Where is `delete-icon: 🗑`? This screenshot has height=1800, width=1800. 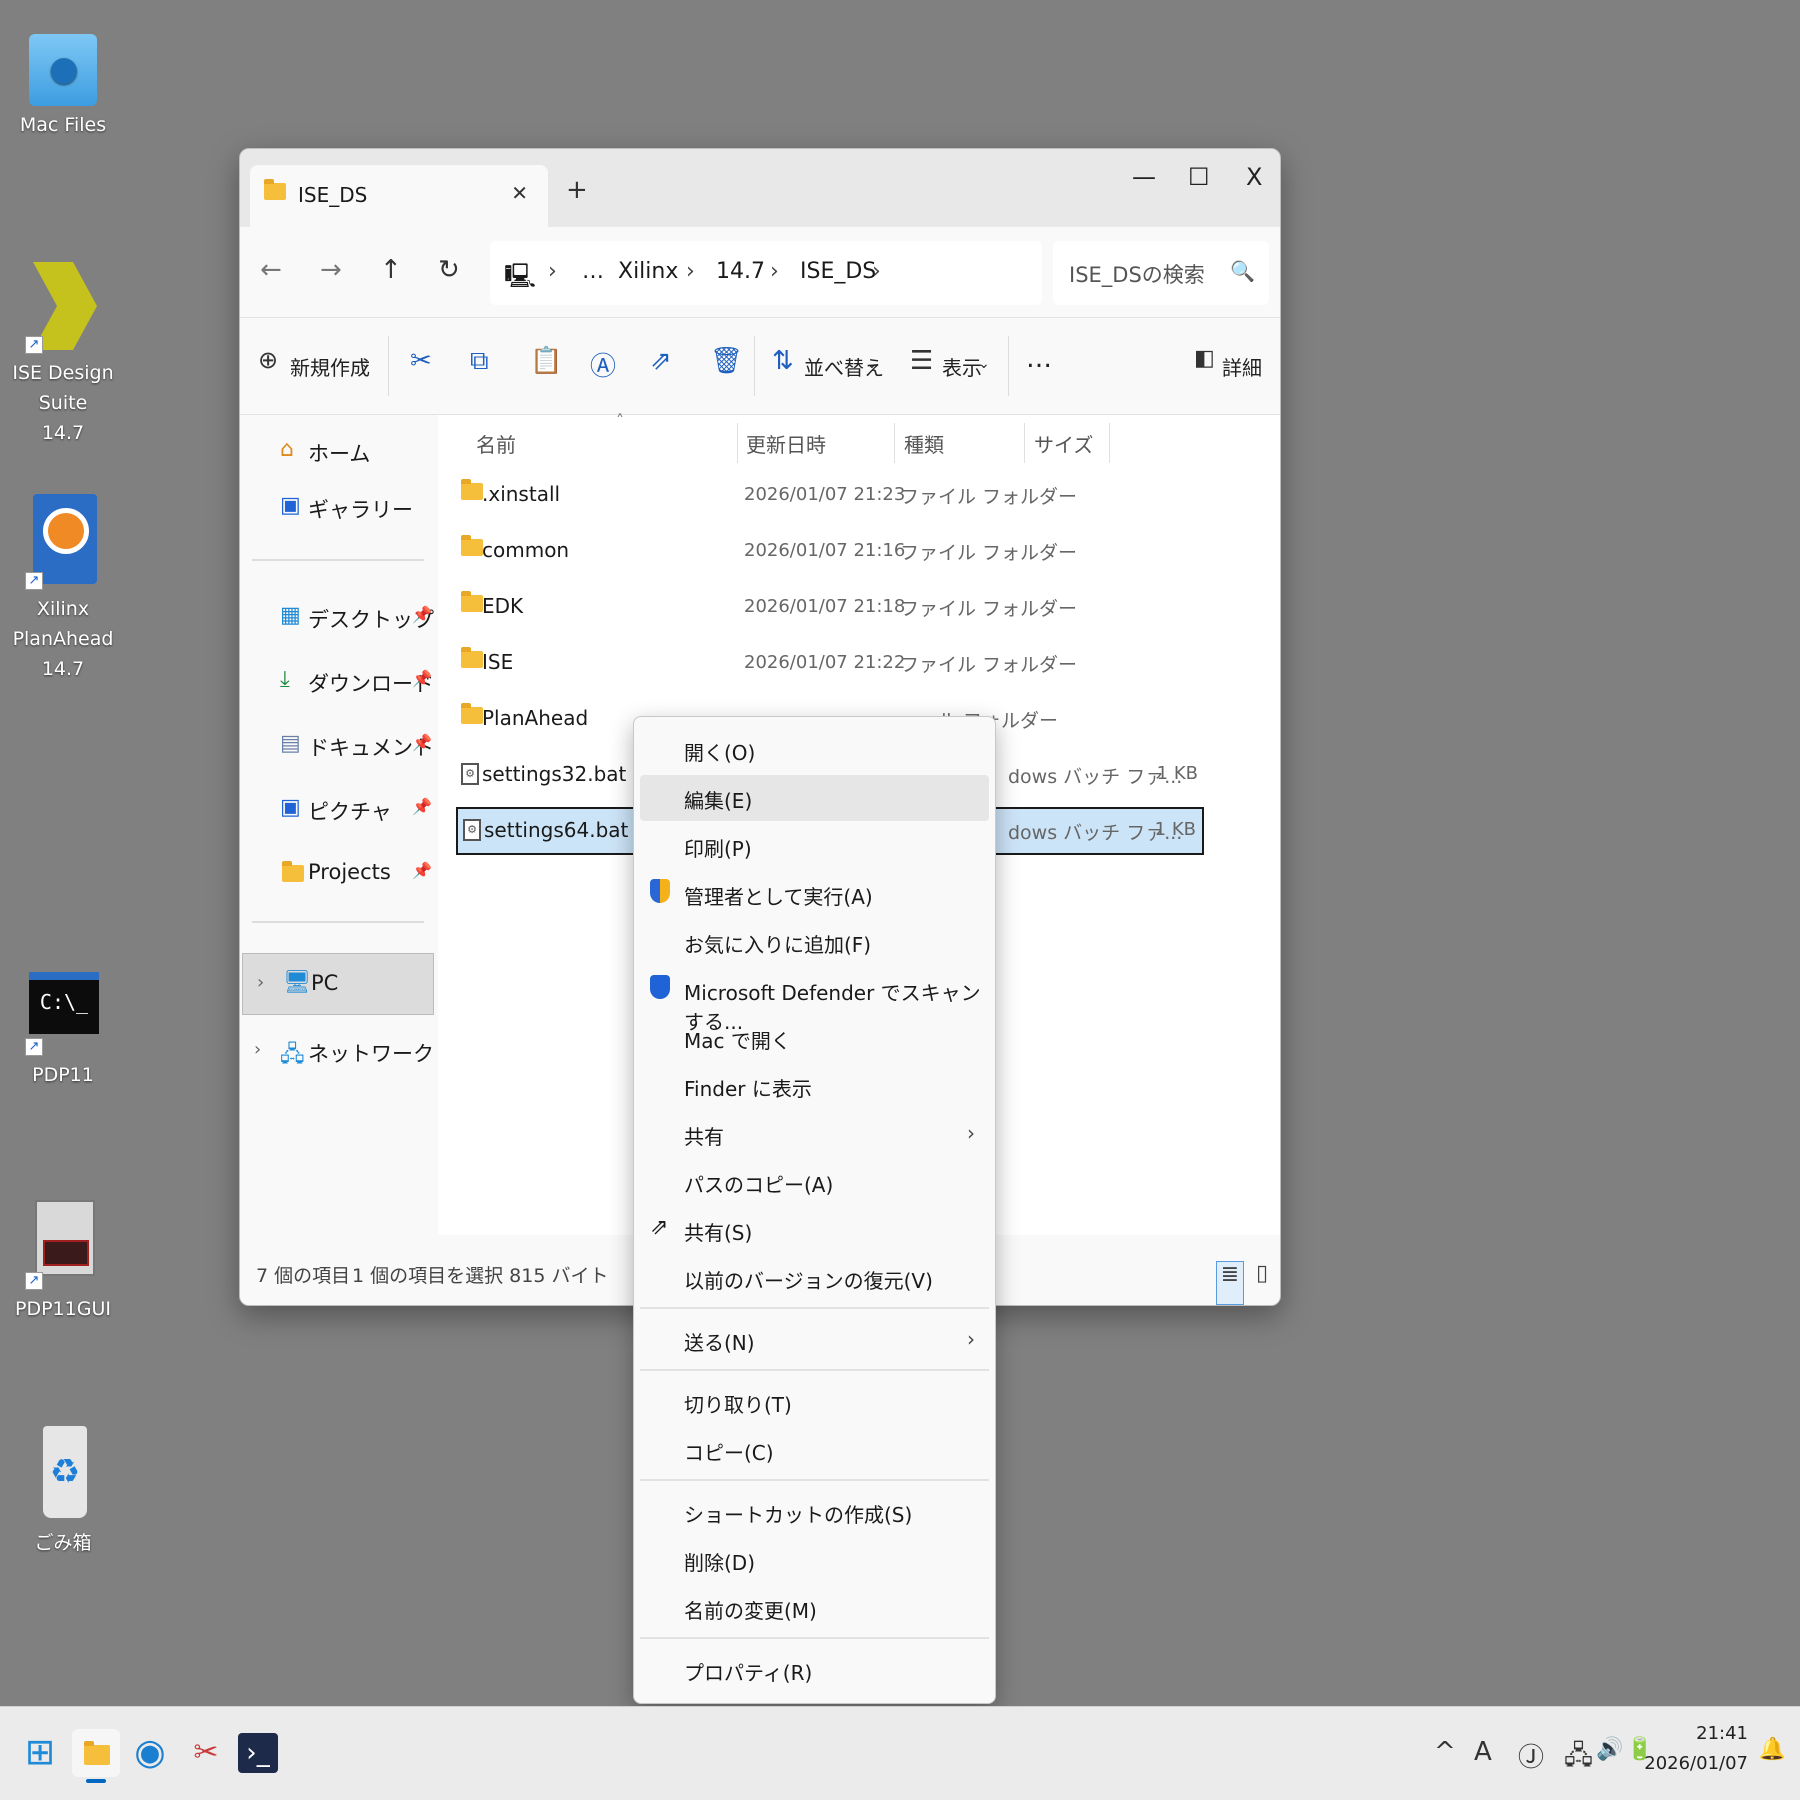
delete-icon: 🗑 is located at coordinates (726, 361).